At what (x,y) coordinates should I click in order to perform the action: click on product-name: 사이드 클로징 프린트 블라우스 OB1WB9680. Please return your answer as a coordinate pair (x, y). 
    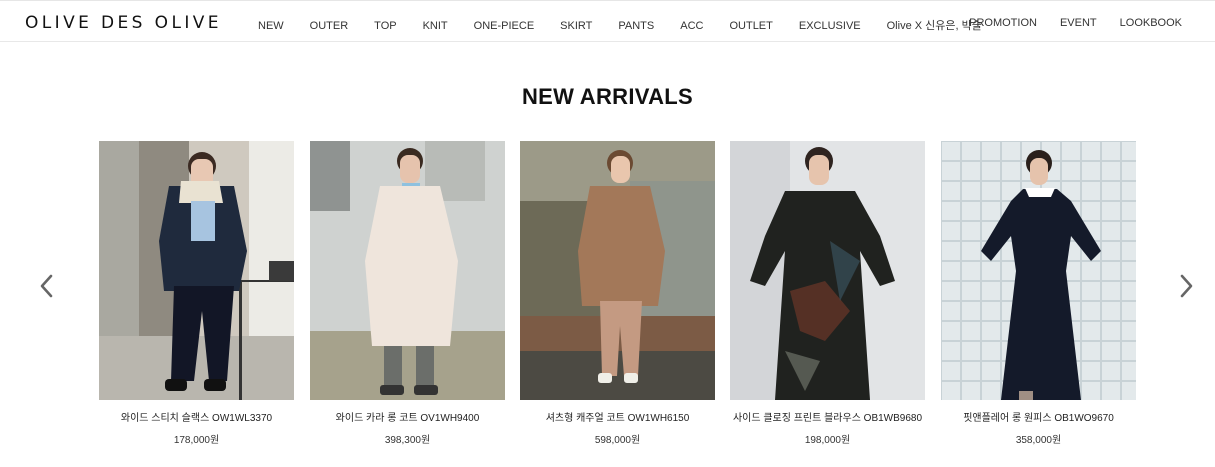
    Looking at the image, I should click on (827, 416).